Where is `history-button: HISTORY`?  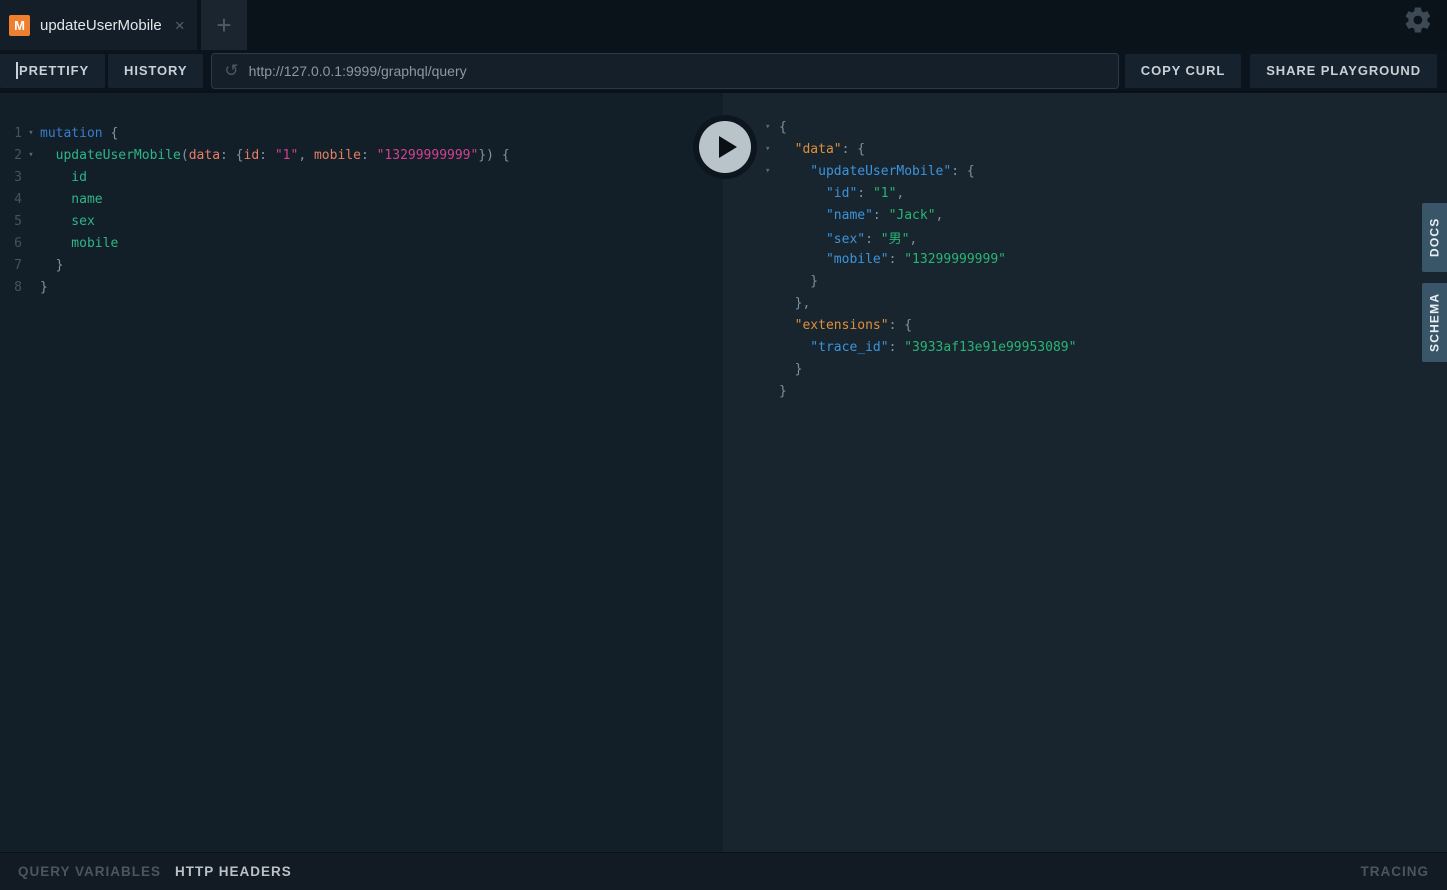
history-button: HISTORY is located at coordinates (156, 70).